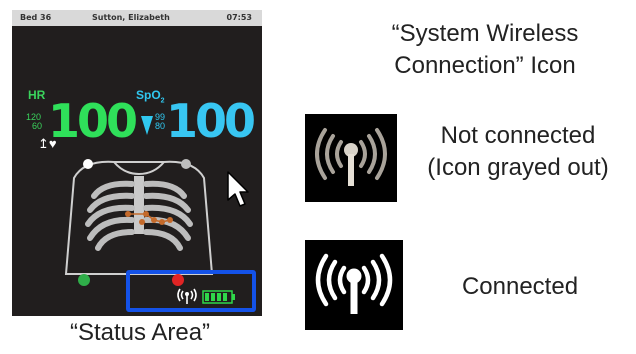 This screenshot has height=354, width=636. Describe the element at coordinates (140, 332) in the screenshot. I see `status-area-caption: “Status Area”` at that location.